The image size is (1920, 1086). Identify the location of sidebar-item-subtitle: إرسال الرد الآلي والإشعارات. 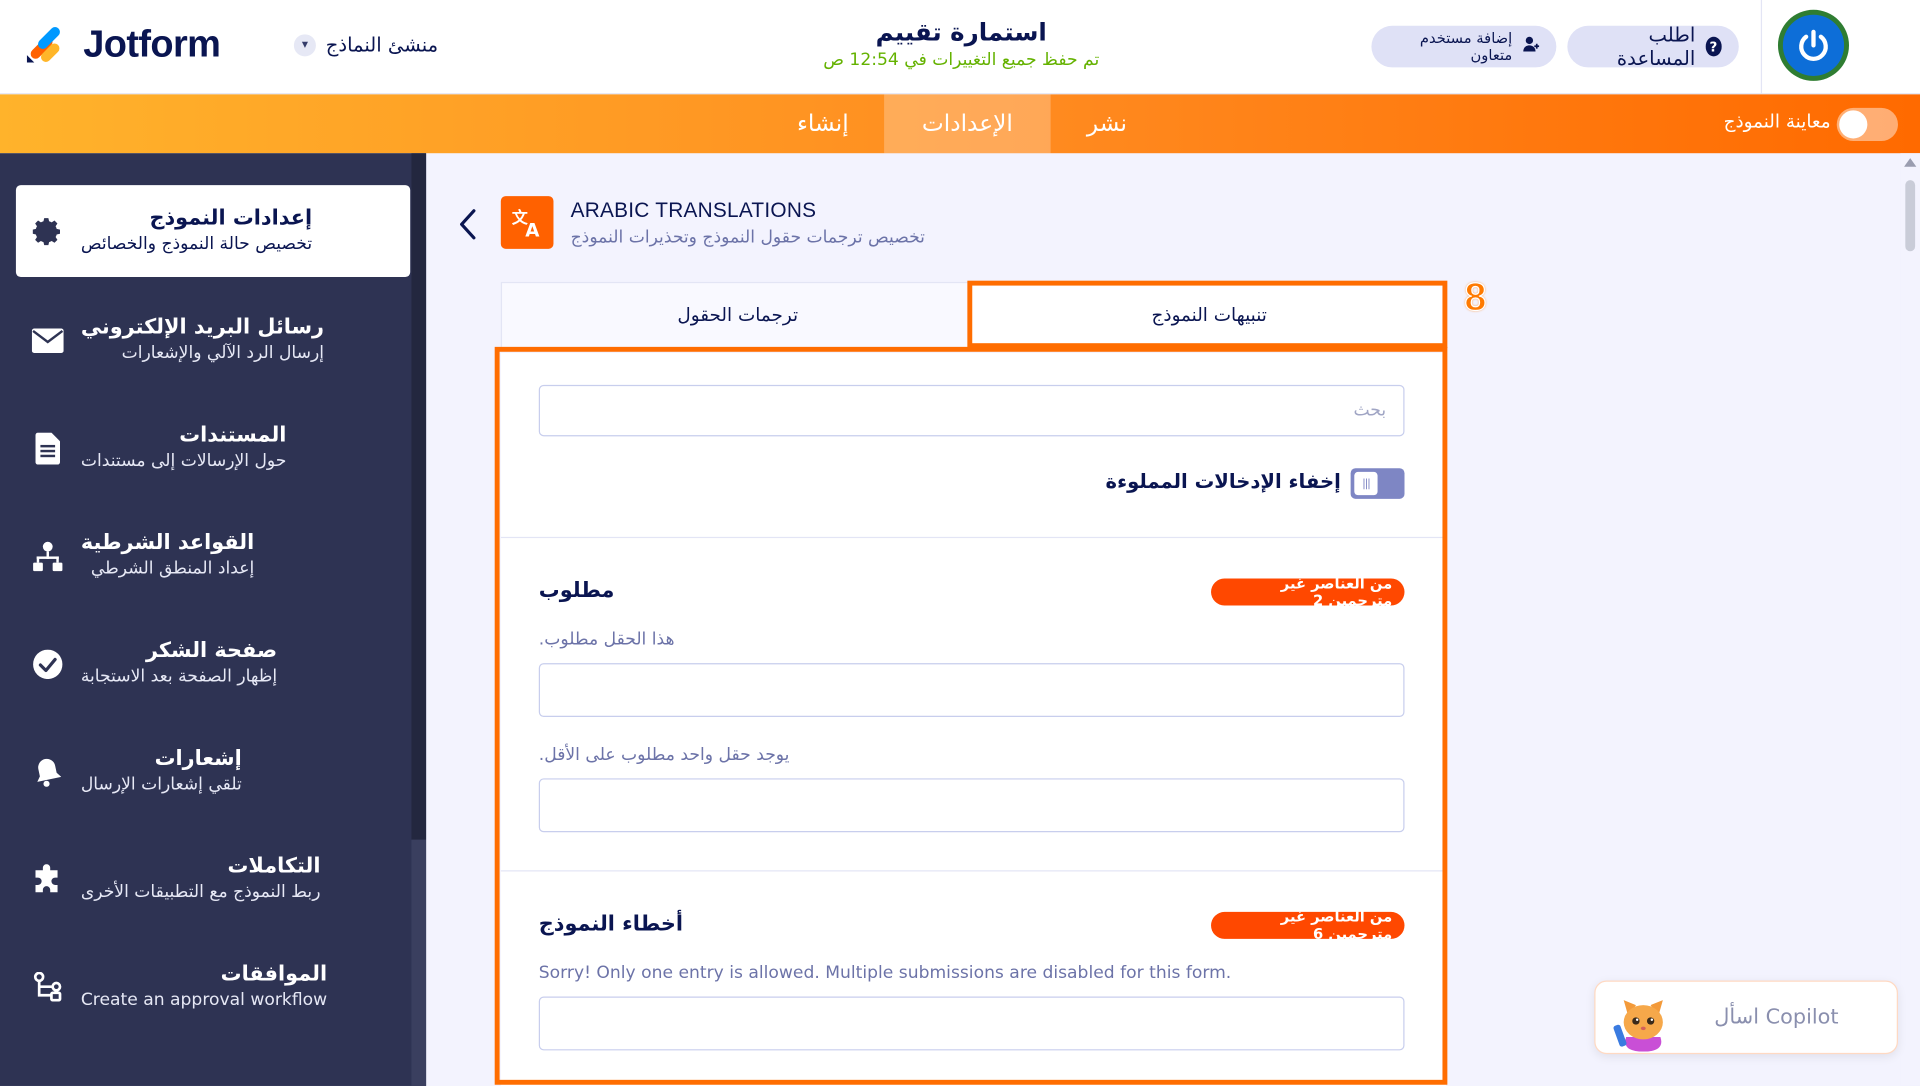
(223, 353).